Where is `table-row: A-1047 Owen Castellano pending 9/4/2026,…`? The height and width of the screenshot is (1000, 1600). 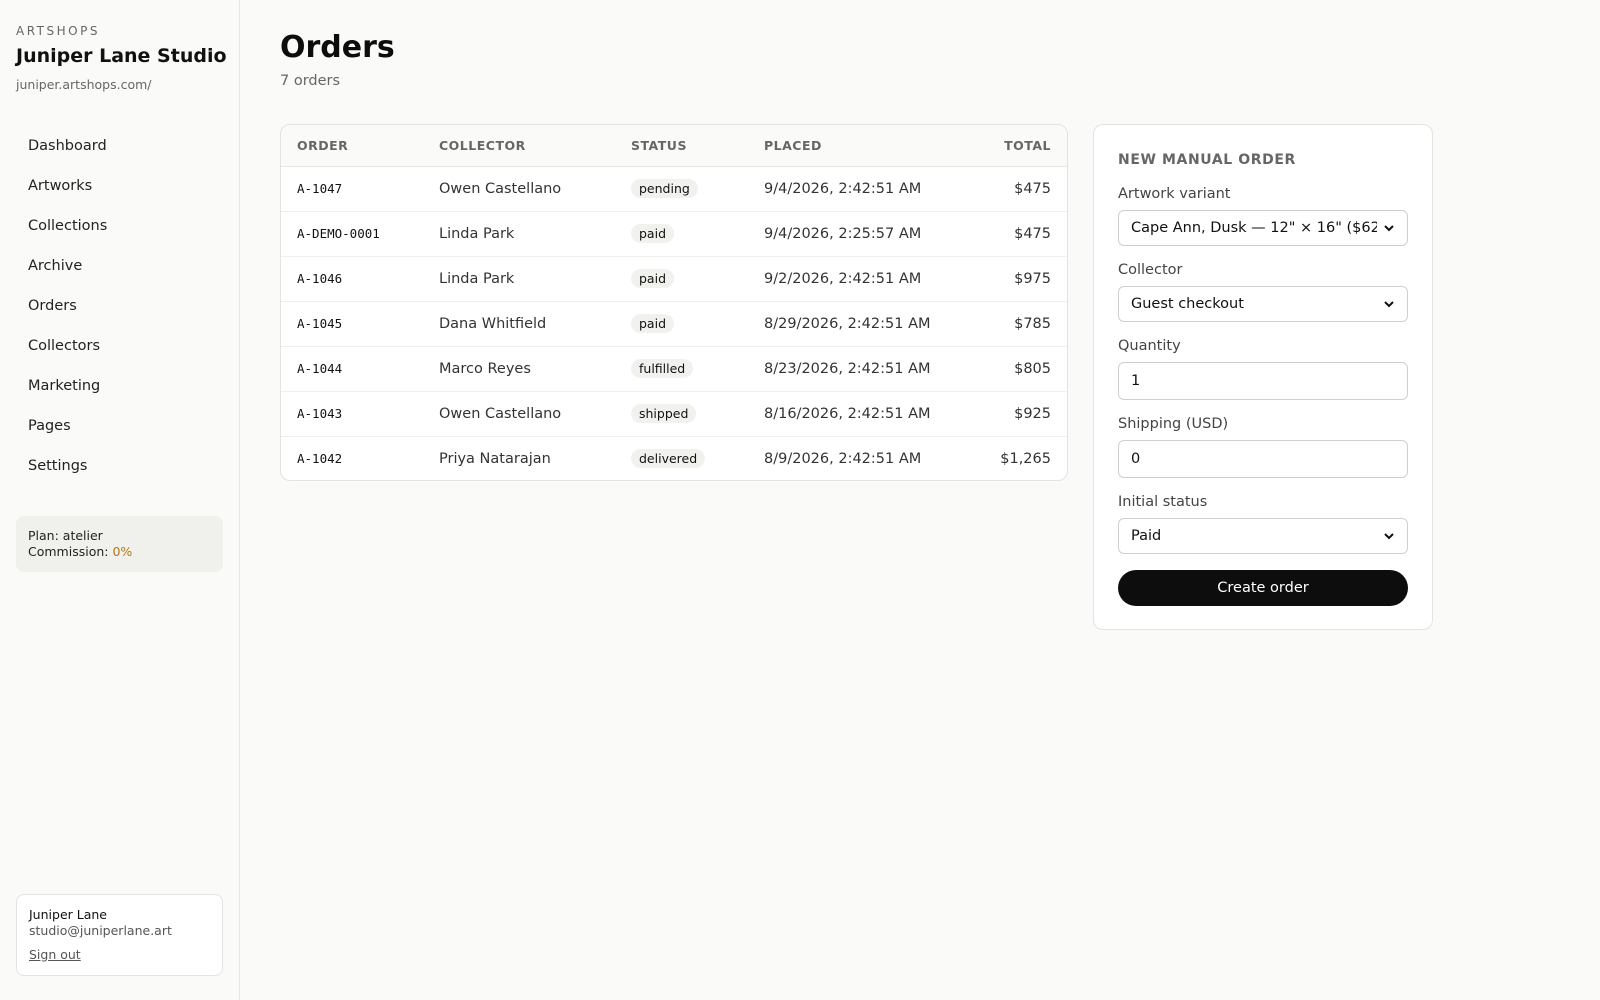 table-row: A-1047 Owen Castellano pending 9/4/2026,… is located at coordinates (674, 189).